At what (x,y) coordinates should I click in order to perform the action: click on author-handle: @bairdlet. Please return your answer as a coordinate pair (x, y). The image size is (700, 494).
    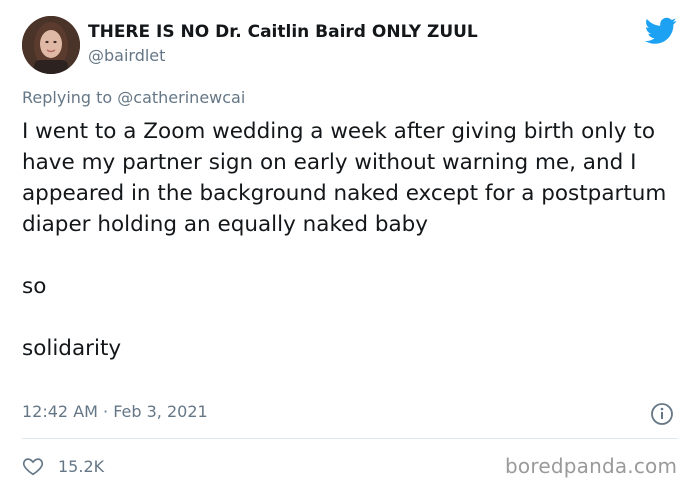
    Looking at the image, I should click on (126, 55).